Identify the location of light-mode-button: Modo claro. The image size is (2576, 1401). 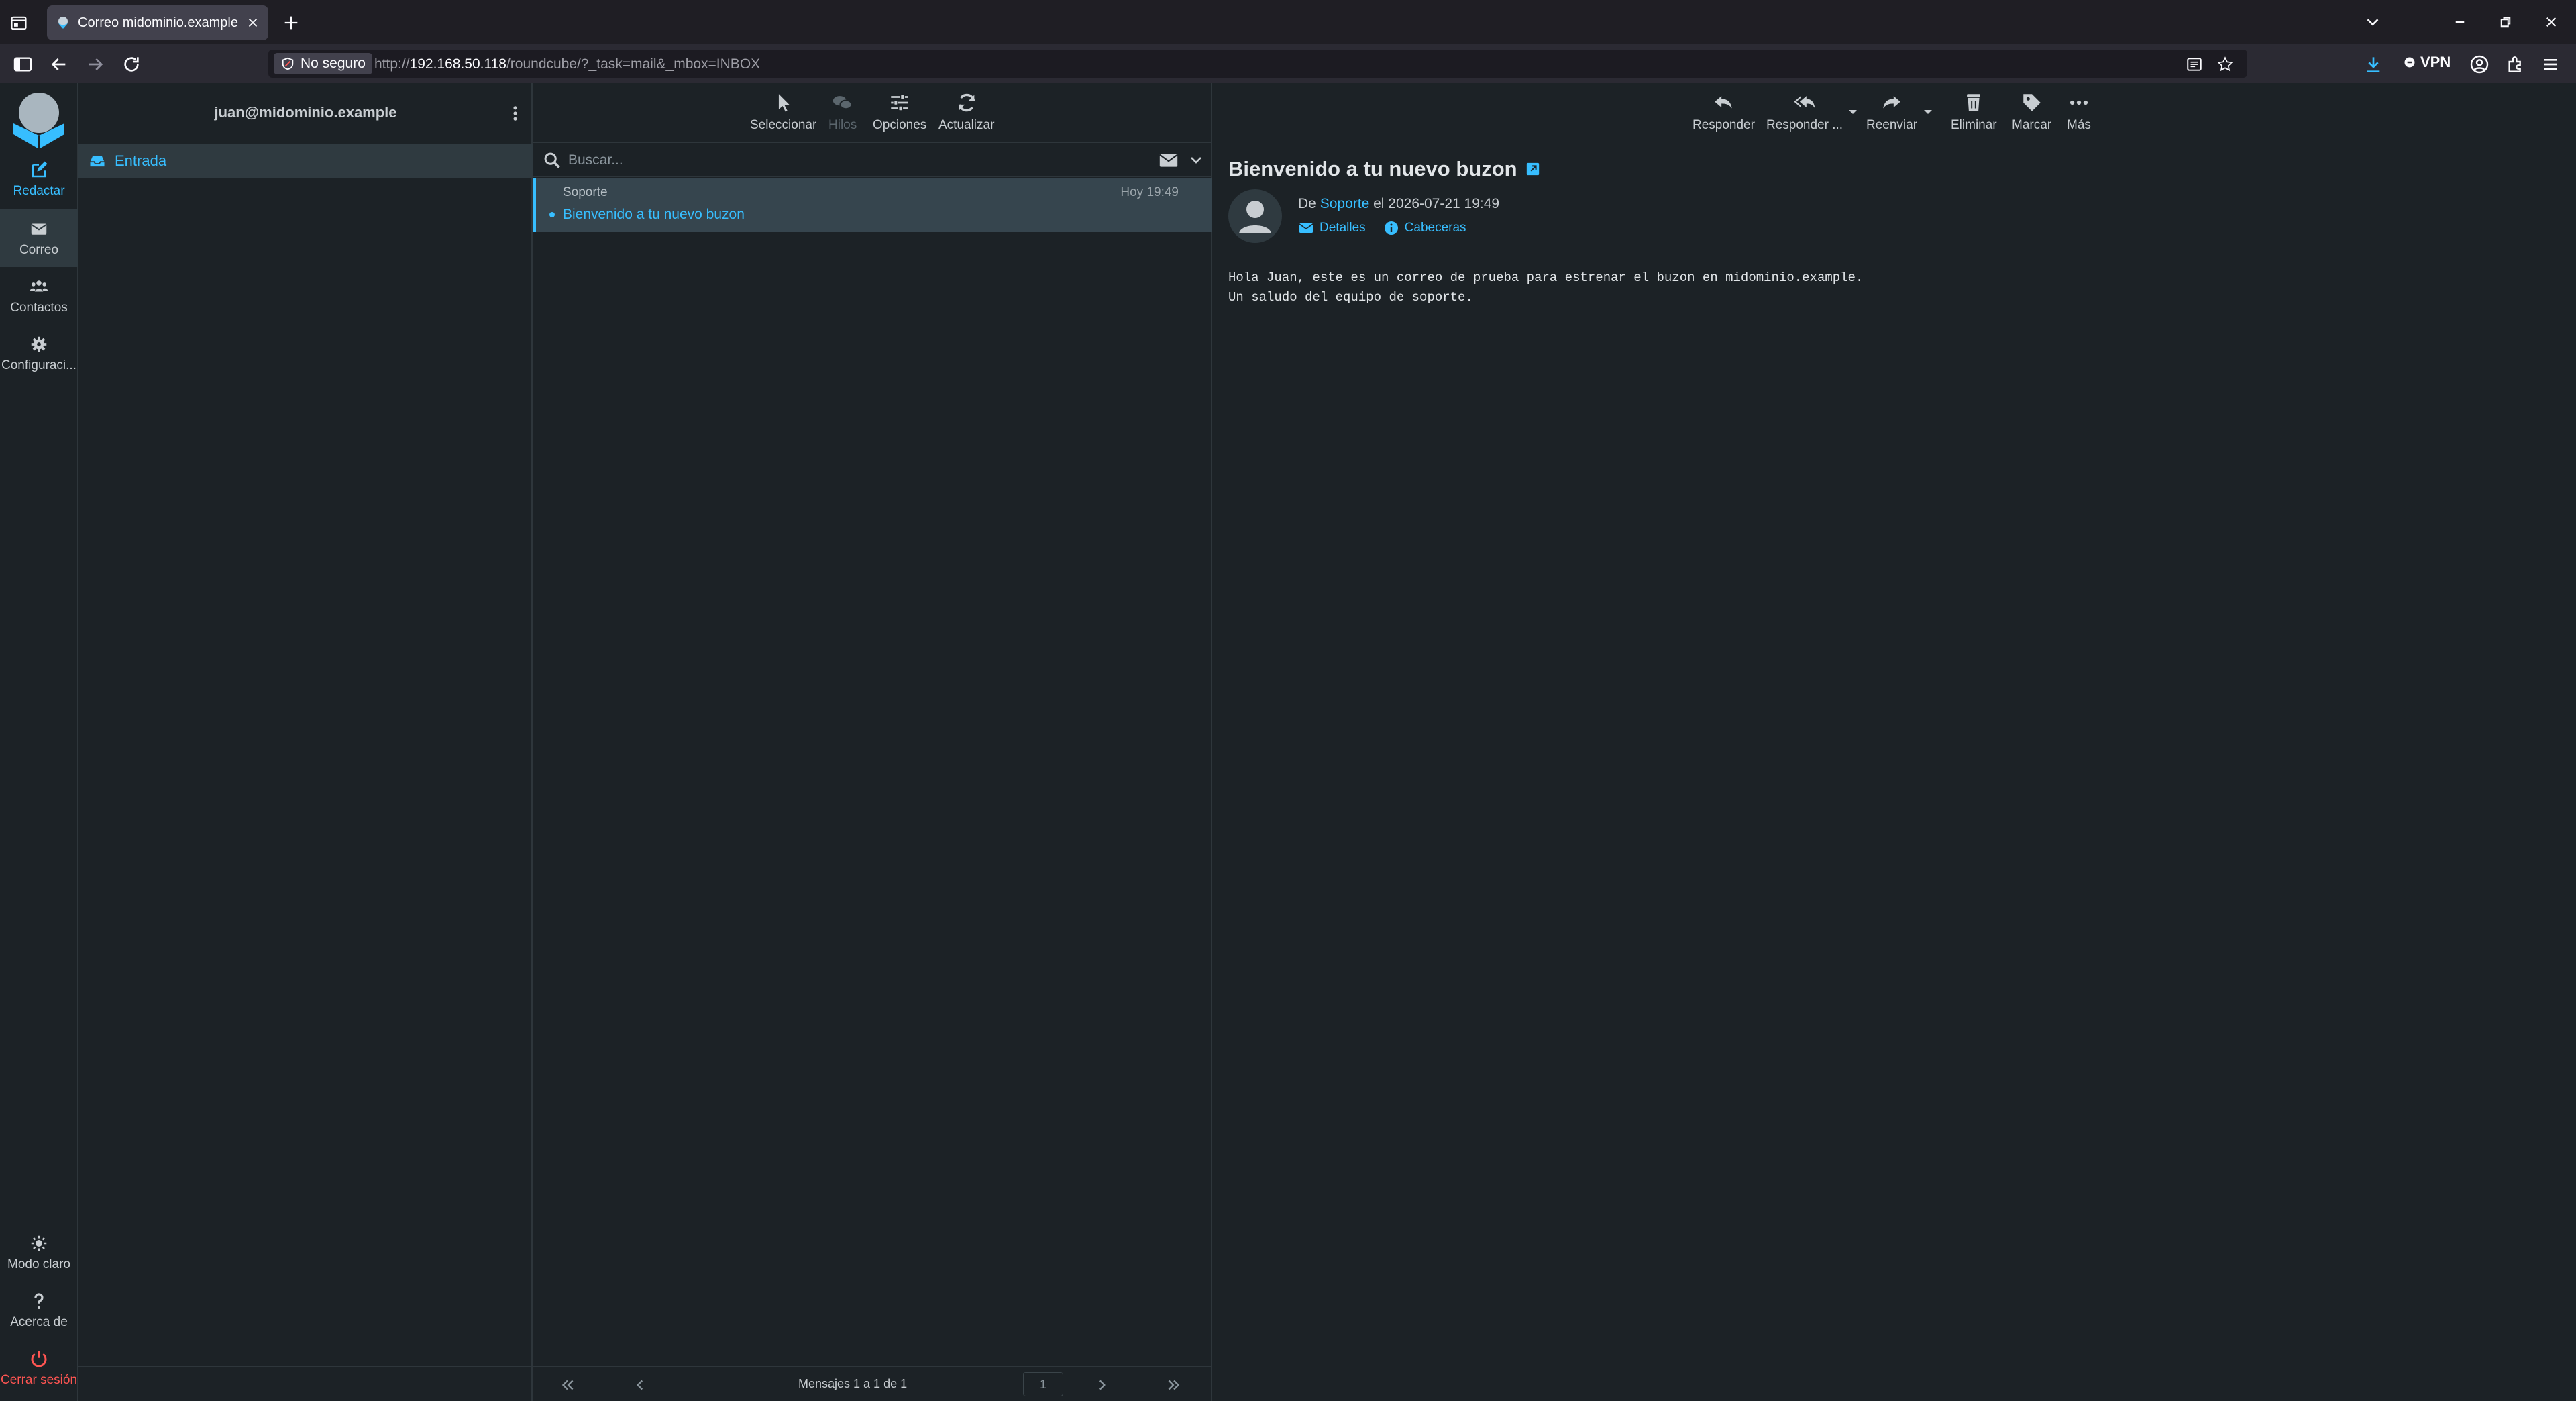
(39, 1253).